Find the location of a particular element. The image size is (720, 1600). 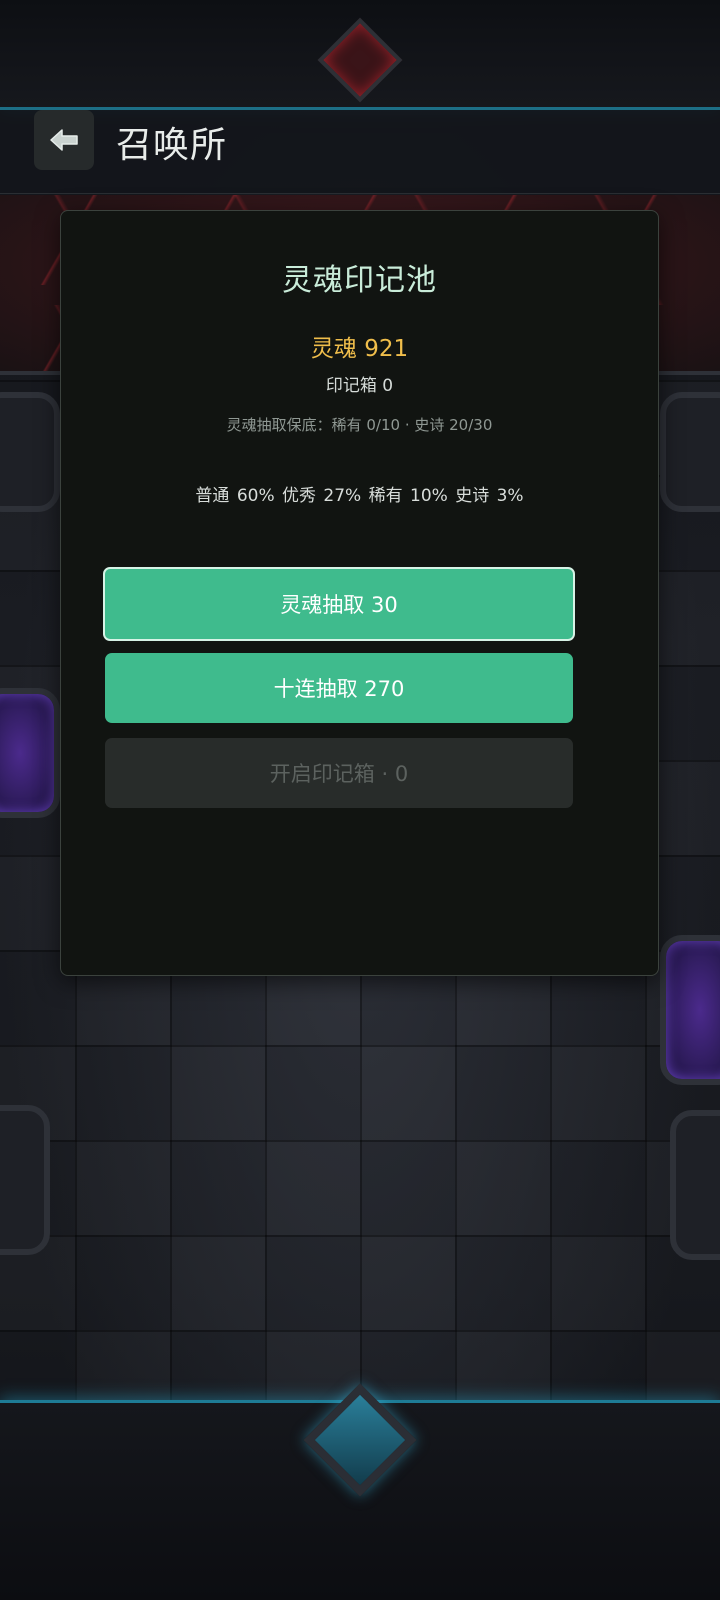

header-bar: 召唤所 is located at coordinates (360, 152).